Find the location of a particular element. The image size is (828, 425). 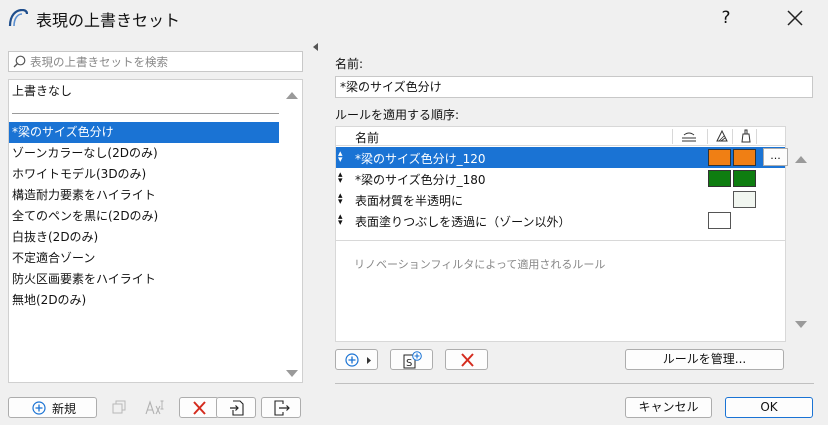

list-item: 白抜き(2Dのみ) is located at coordinates (144, 237).